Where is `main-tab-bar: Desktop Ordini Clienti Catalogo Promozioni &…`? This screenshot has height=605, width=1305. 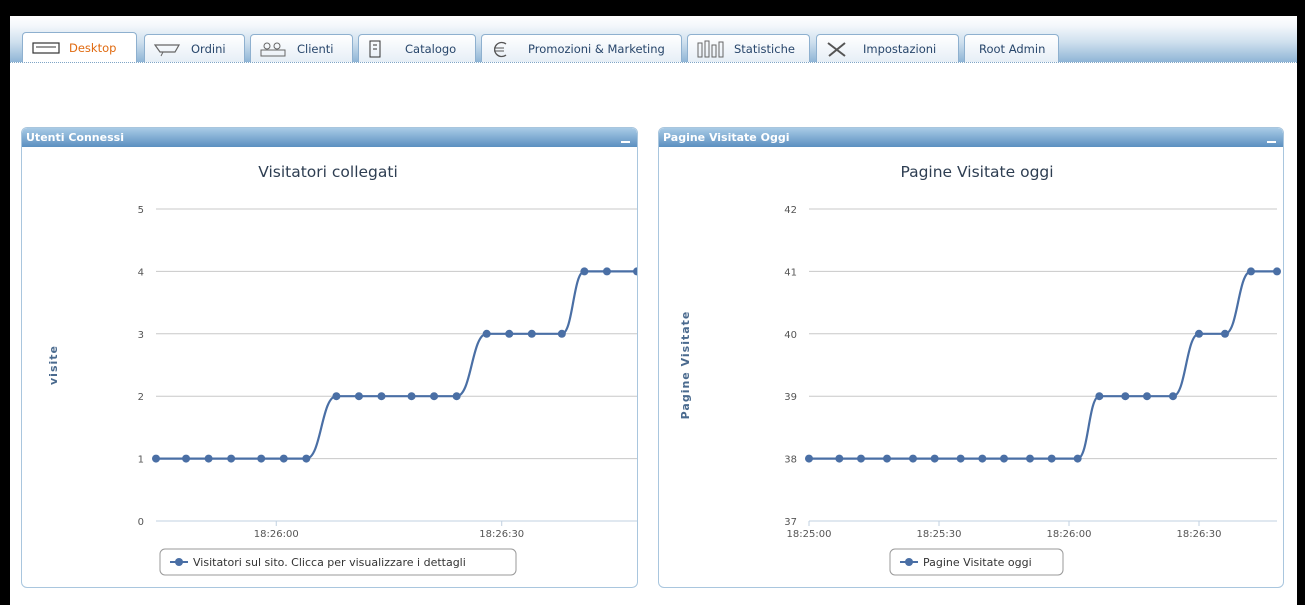
main-tab-bar: Desktop Ordini Clienti Catalogo Promozioni &… is located at coordinates (653, 39).